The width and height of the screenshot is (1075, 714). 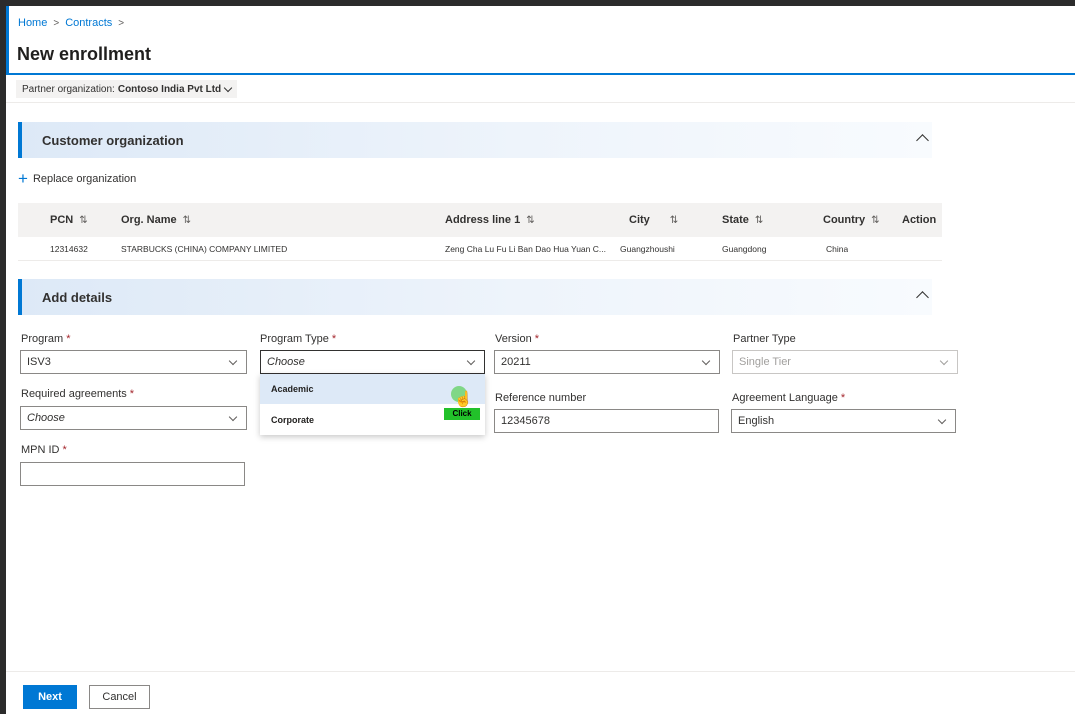 I want to click on next-button: Next, so click(x=50, y=697).